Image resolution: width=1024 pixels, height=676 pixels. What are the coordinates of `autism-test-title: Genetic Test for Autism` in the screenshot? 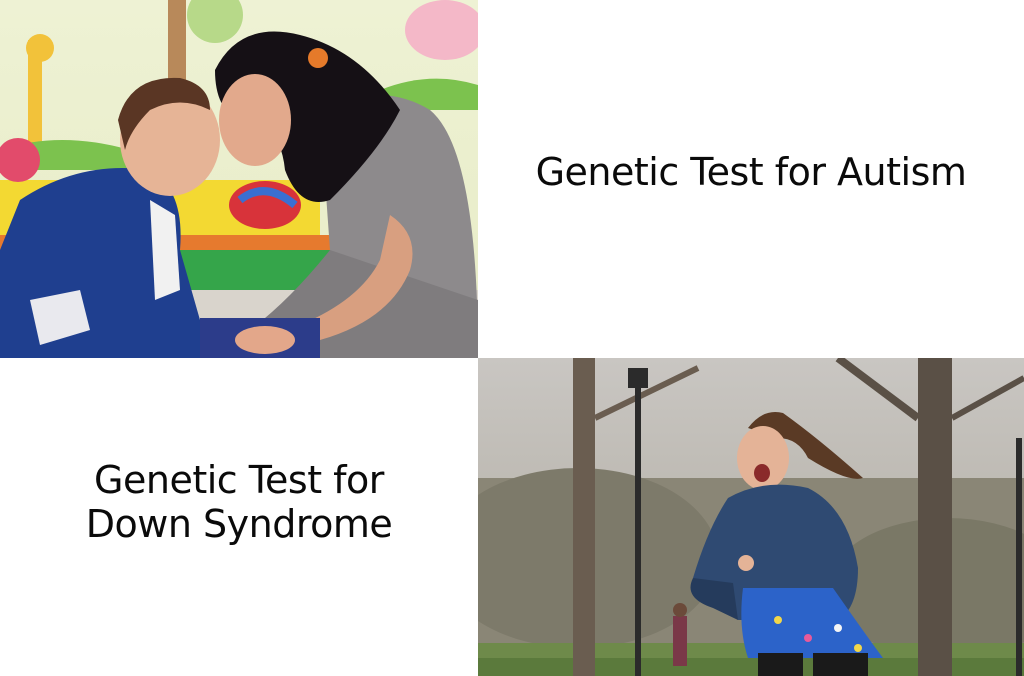 It's located at (751, 172).